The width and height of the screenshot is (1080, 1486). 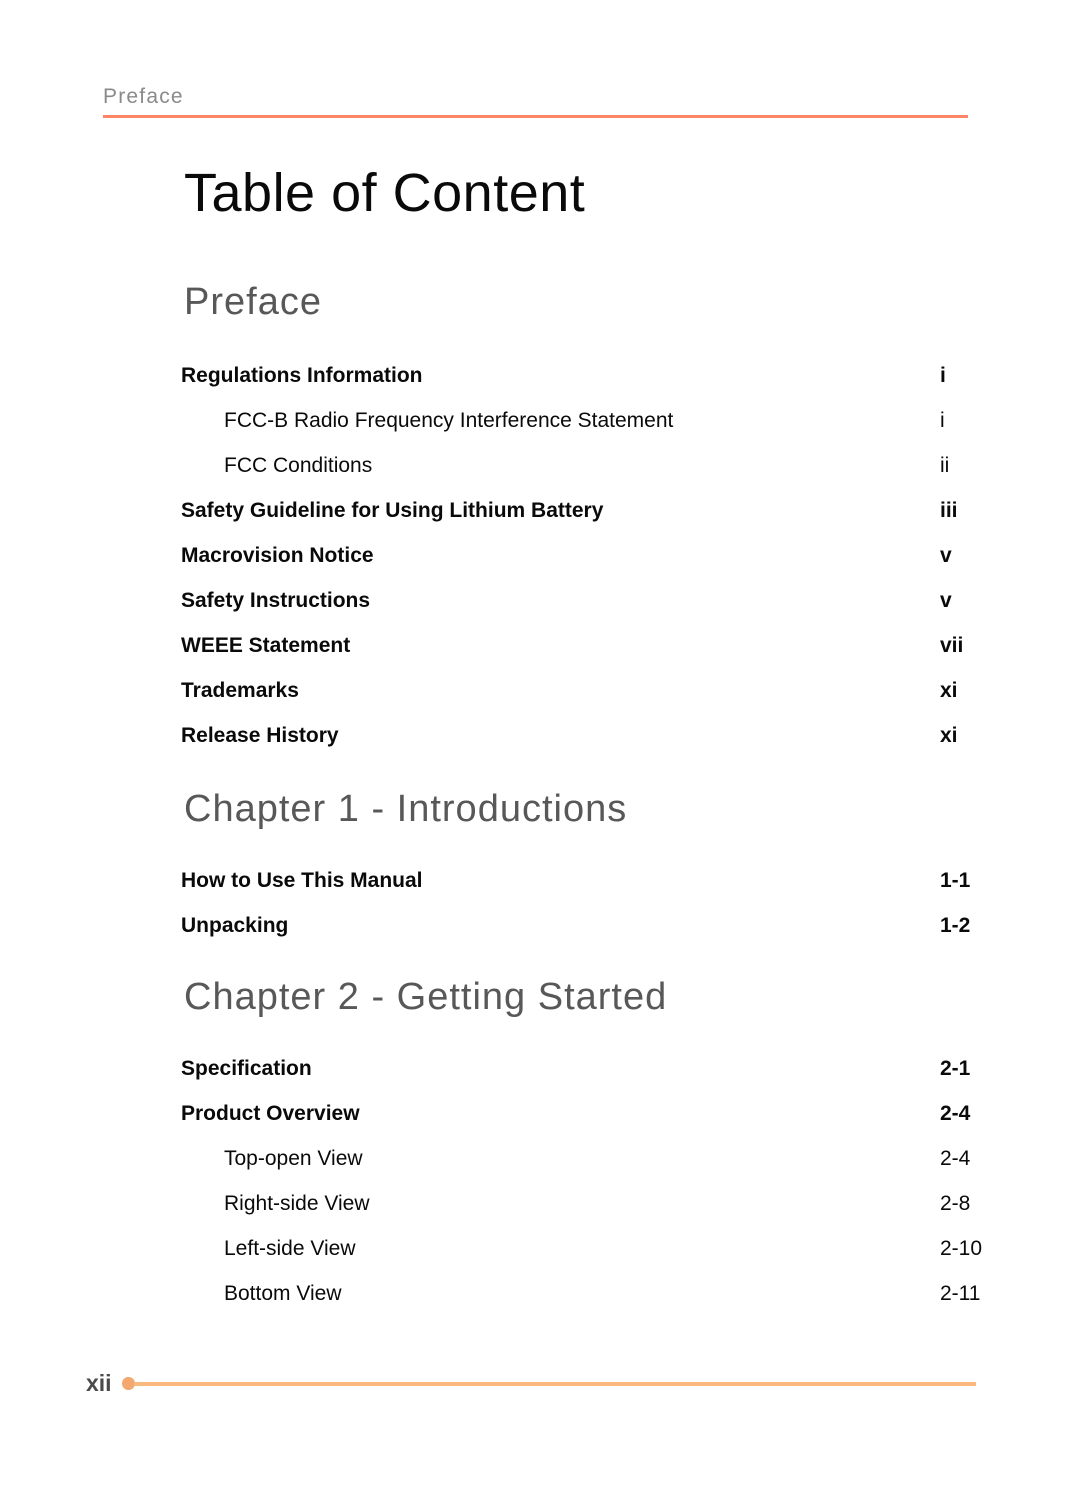 I want to click on running-header: Preface, so click(x=535, y=102).